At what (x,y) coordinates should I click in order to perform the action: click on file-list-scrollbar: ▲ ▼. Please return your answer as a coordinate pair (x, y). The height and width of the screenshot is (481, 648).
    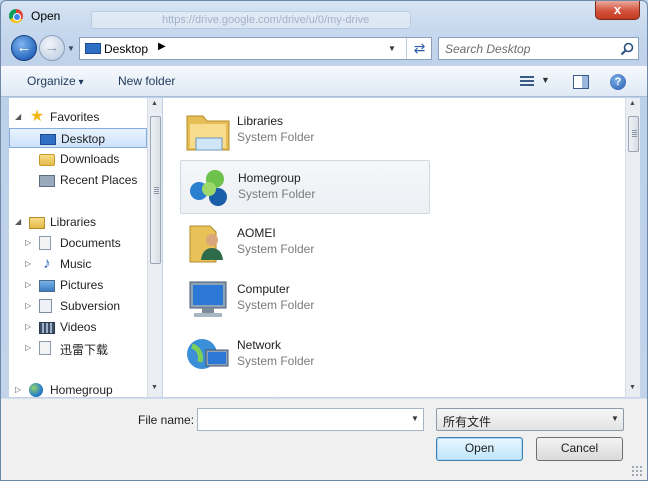
    Looking at the image, I should click on (632, 247).